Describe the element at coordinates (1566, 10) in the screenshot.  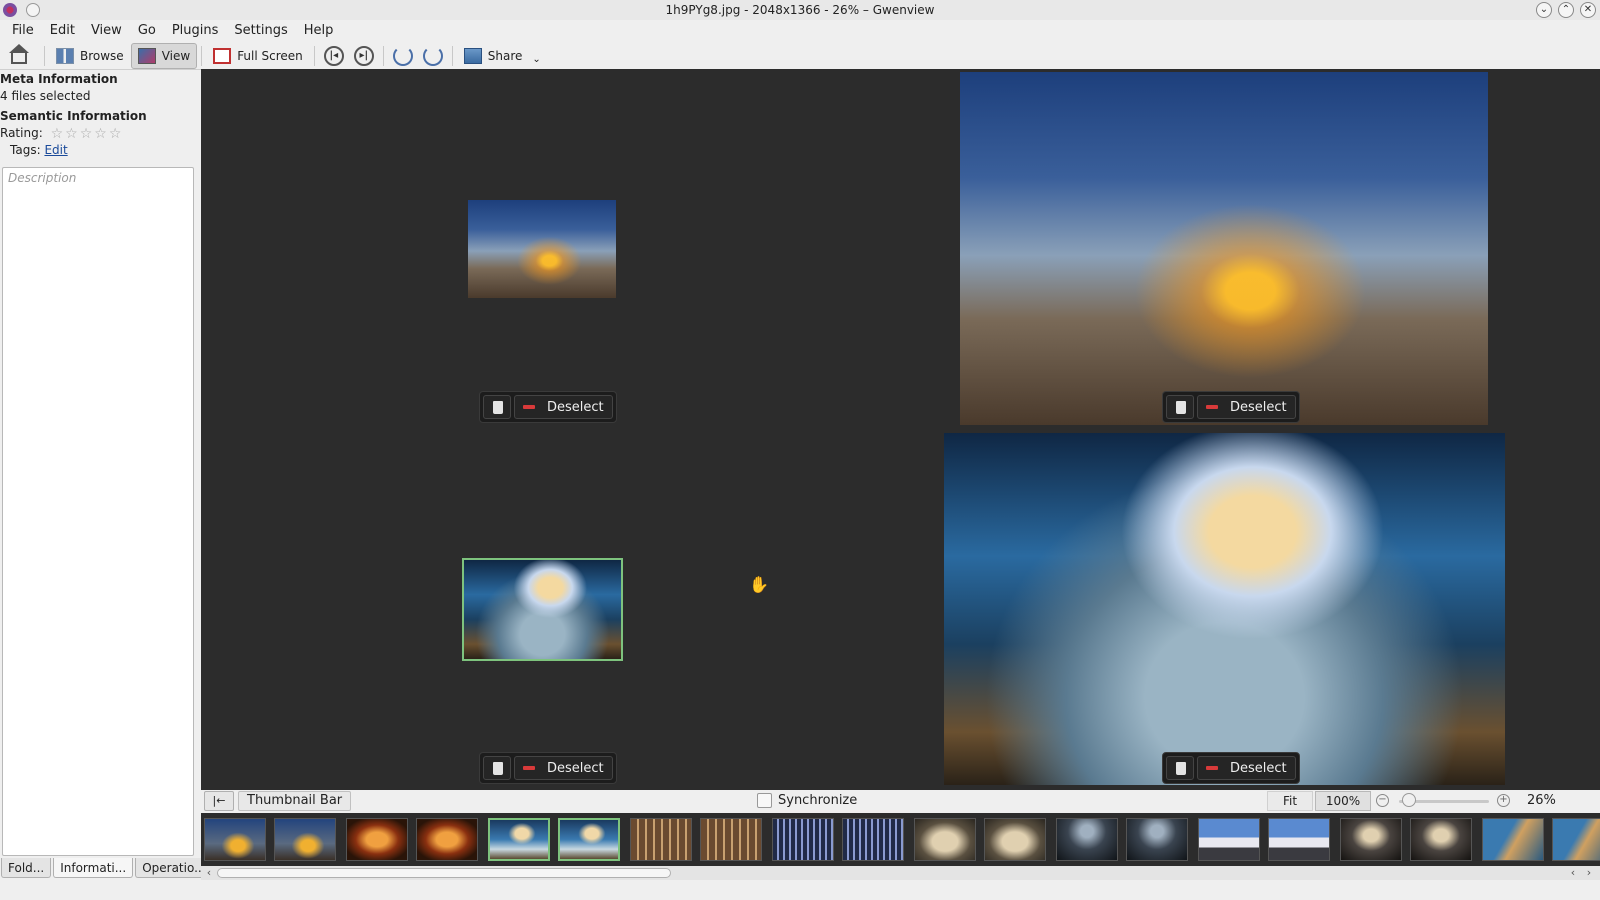
I see `maximize-icon: ⌃` at that location.